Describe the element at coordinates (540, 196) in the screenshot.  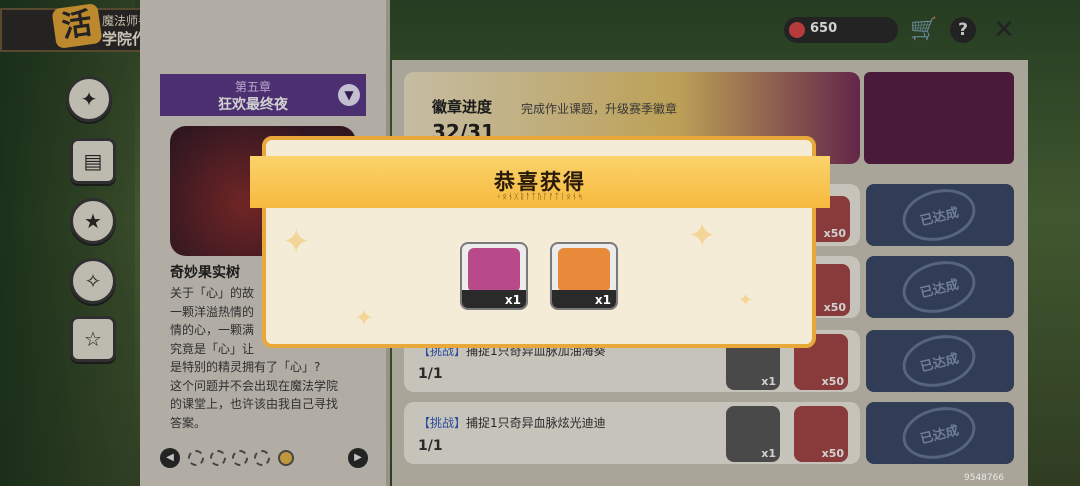
I see `modal-subtitle-runes: ᚲᛟᚾᚷᚱᚨᛏᚢᛚᚨᛏᛁᛟᚾᛋ` at that location.